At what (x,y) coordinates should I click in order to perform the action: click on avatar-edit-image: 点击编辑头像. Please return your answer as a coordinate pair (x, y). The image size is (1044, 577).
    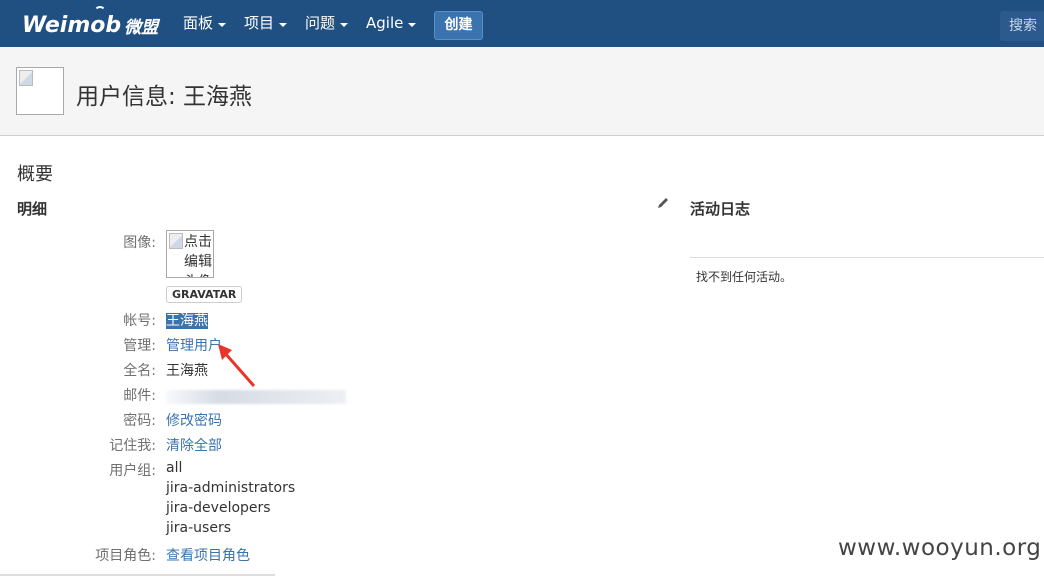
    Looking at the image, I should click on (190, 254).